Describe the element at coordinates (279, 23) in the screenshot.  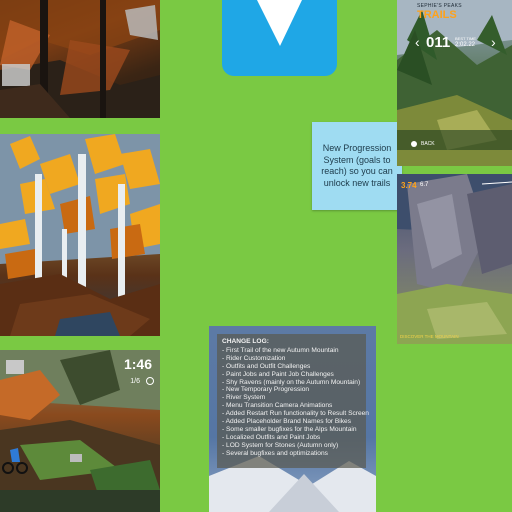
I see `logo-chevron-icon` at that location.